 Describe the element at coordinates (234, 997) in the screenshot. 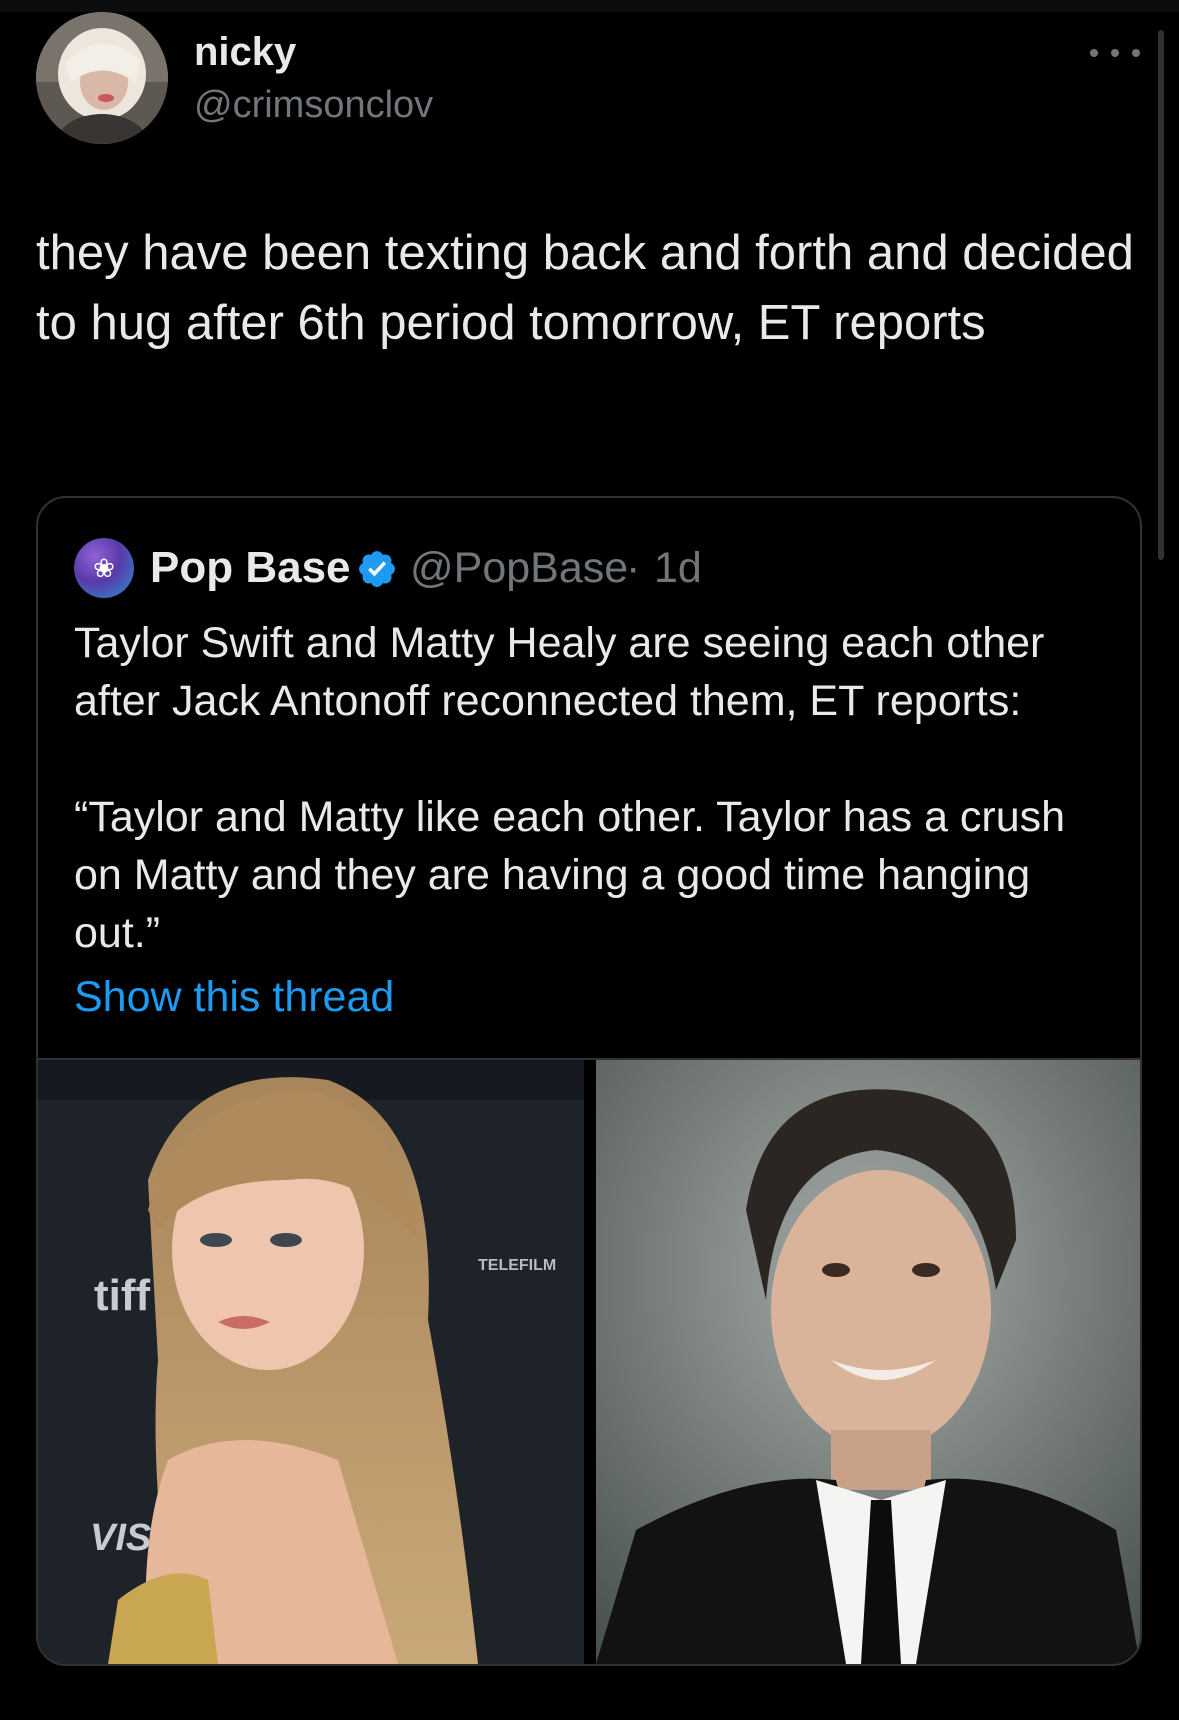

I see `show-thread-link: Show this thread` at that location.